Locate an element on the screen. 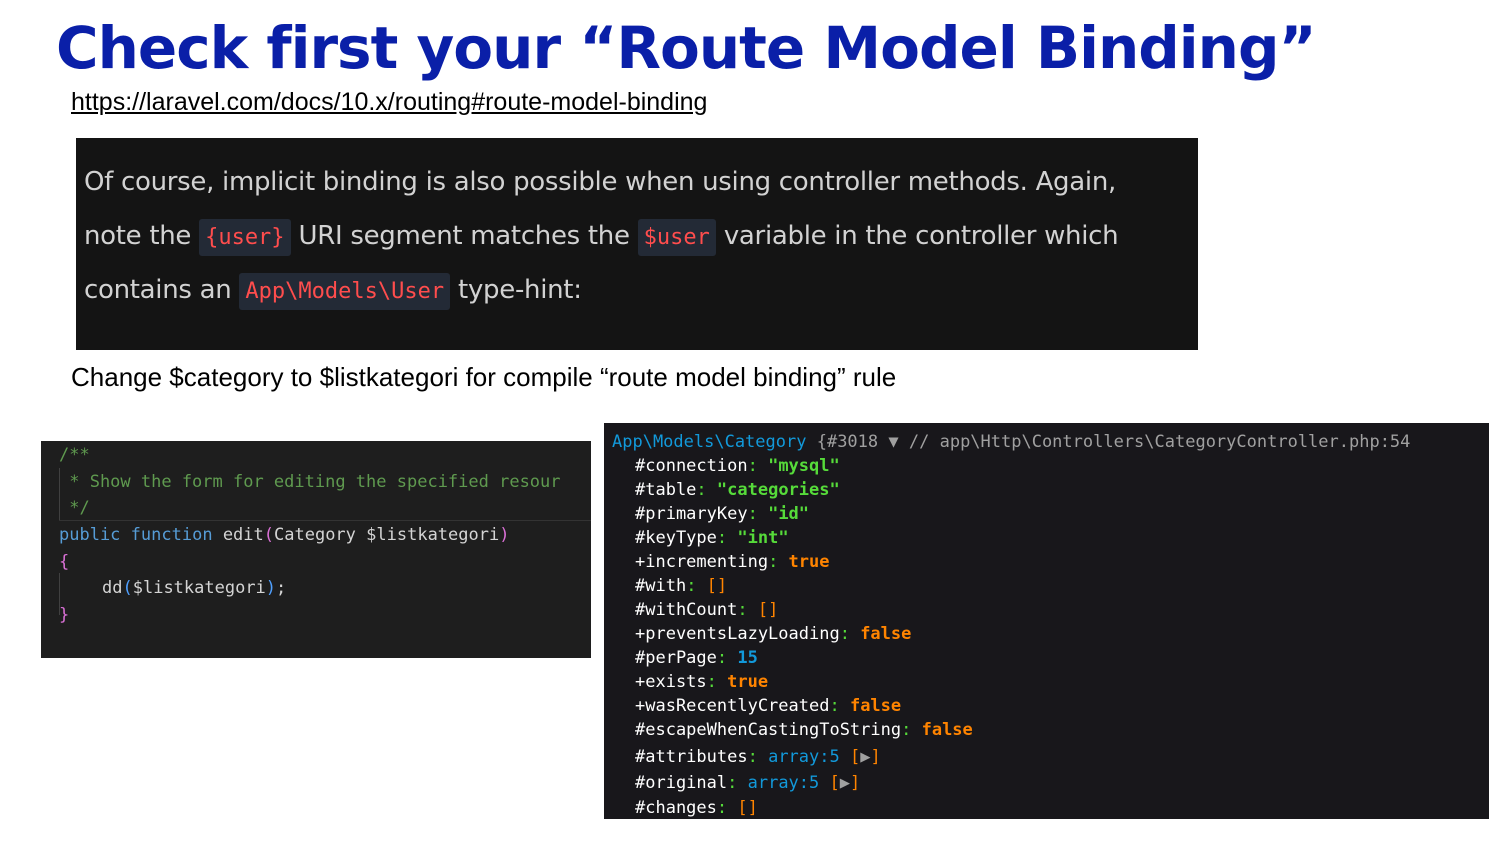 The image size is (1500, 844). dump-property-row: +wasRecentlyCreated: false is located at coordinates (768, 706).